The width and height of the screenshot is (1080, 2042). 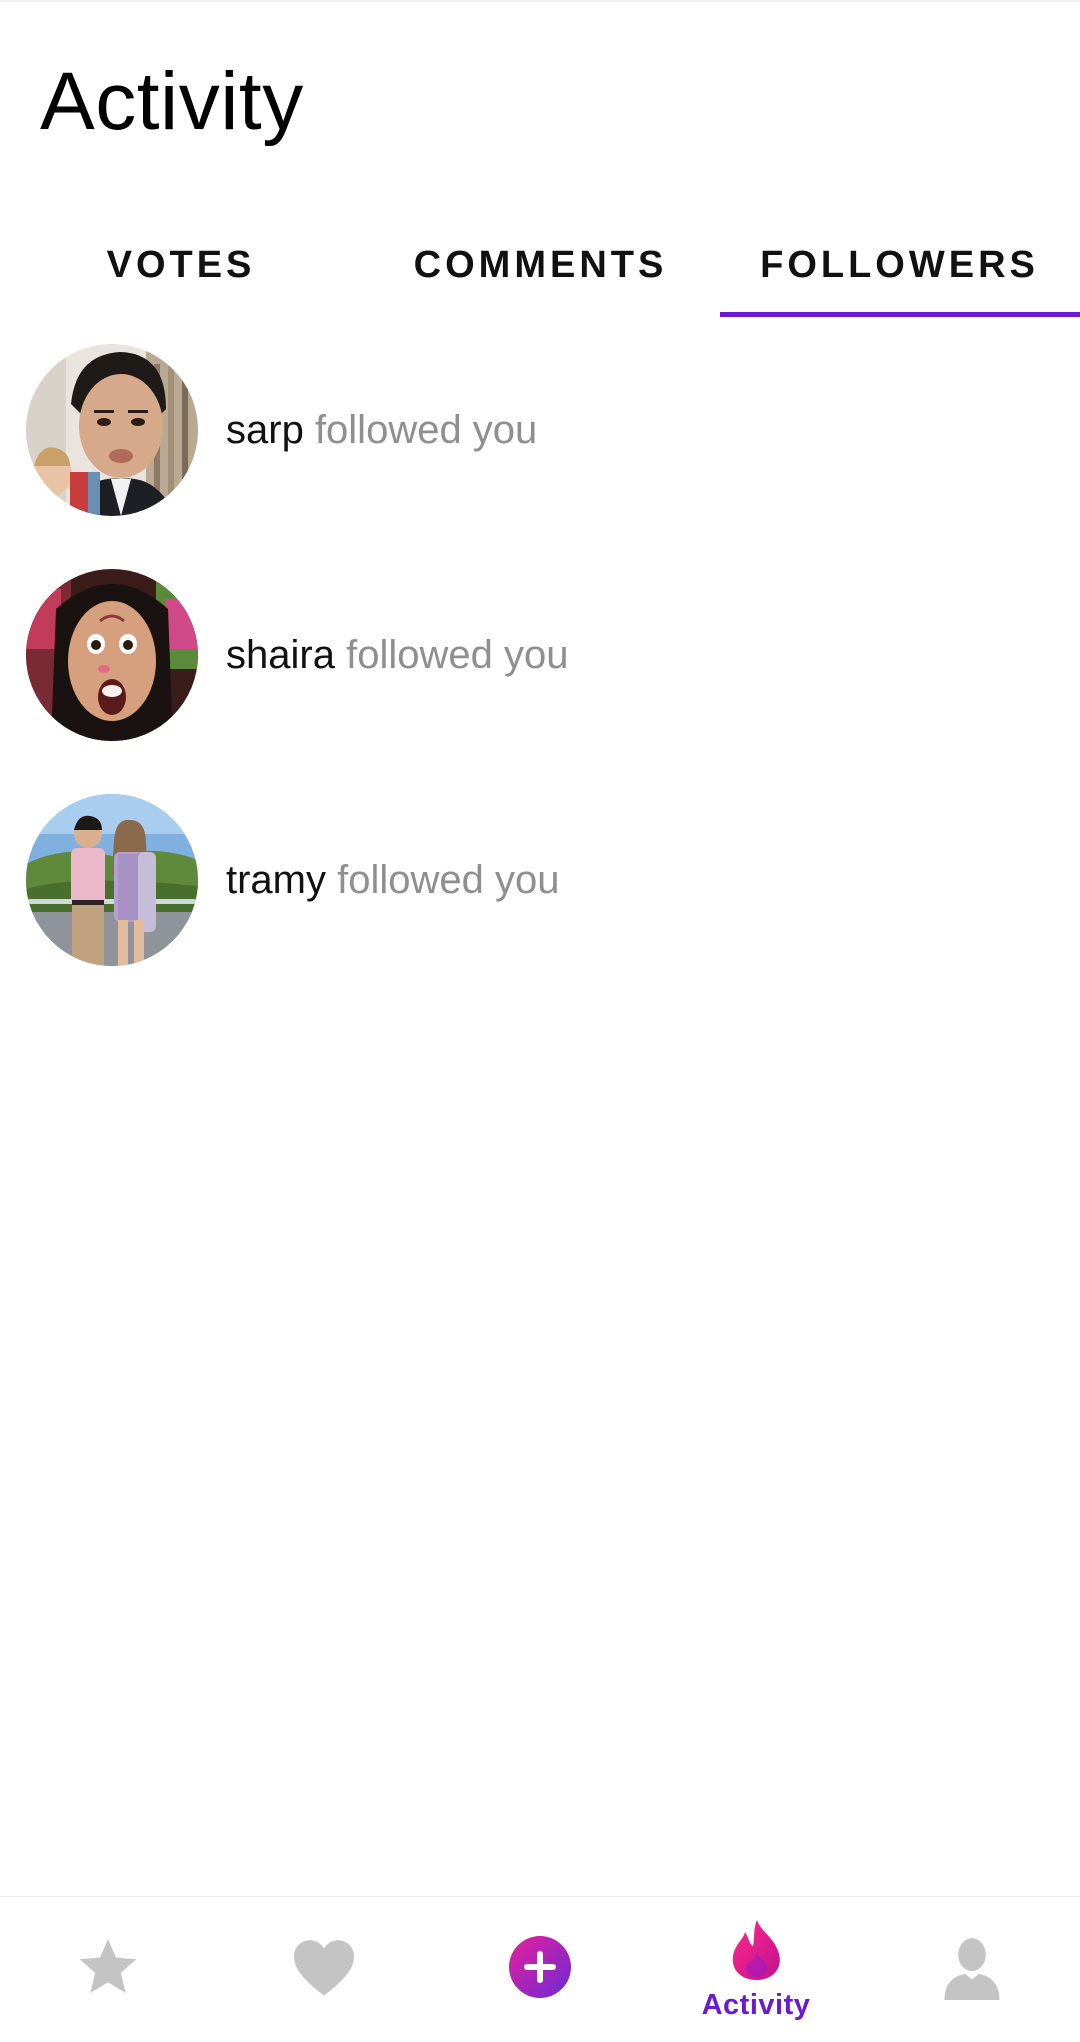 I want to click on follow-notification-text: tramy followed you, so click(x=393, y=880).